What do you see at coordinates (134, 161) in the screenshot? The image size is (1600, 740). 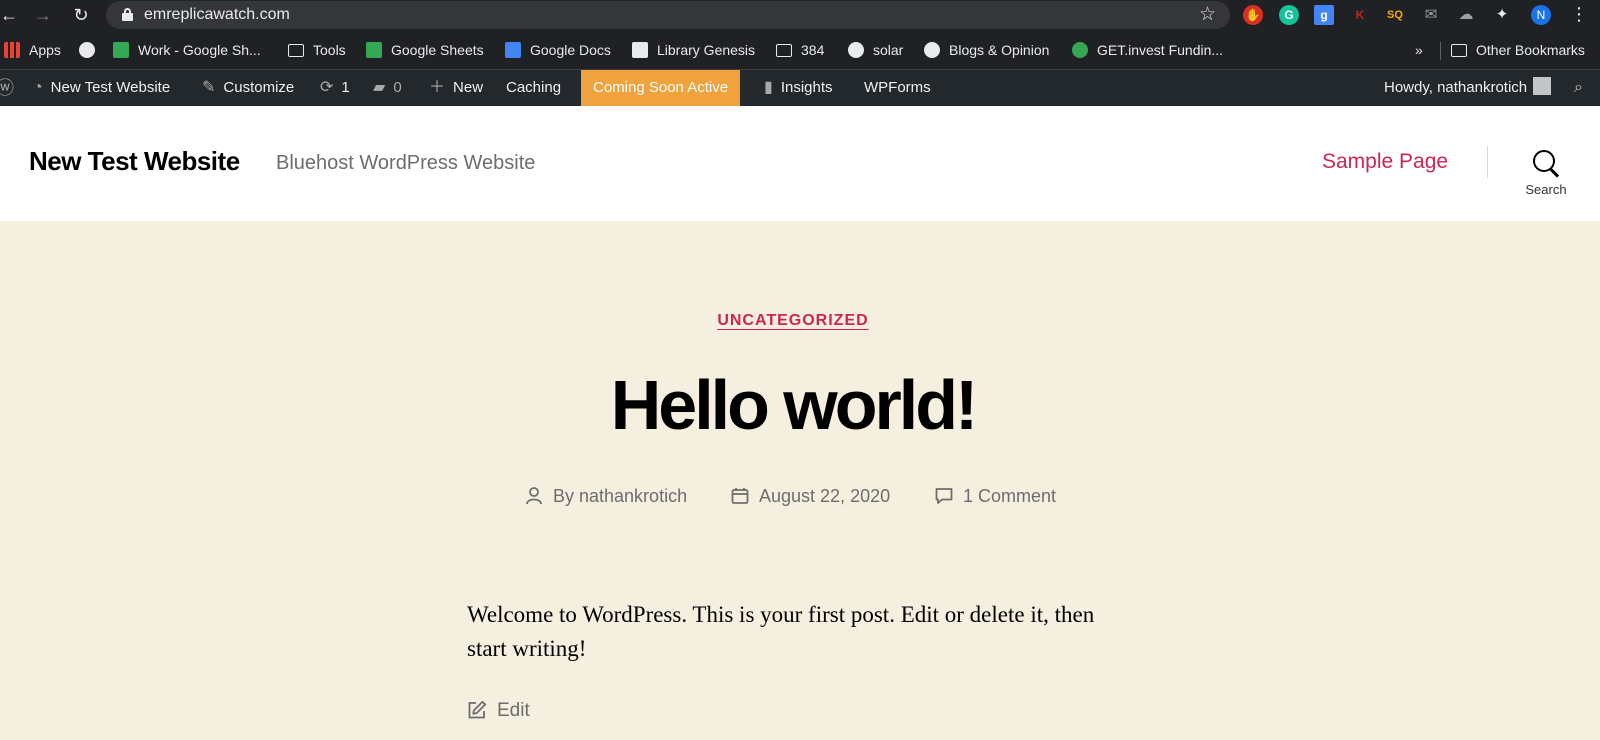 I see `site-title: New Test Website` at bounding box center [134, 161].